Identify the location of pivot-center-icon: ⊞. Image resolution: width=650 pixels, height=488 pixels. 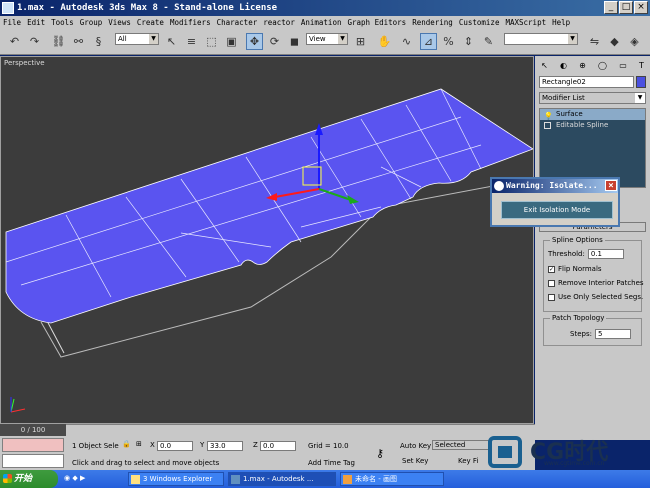
(360, 41).